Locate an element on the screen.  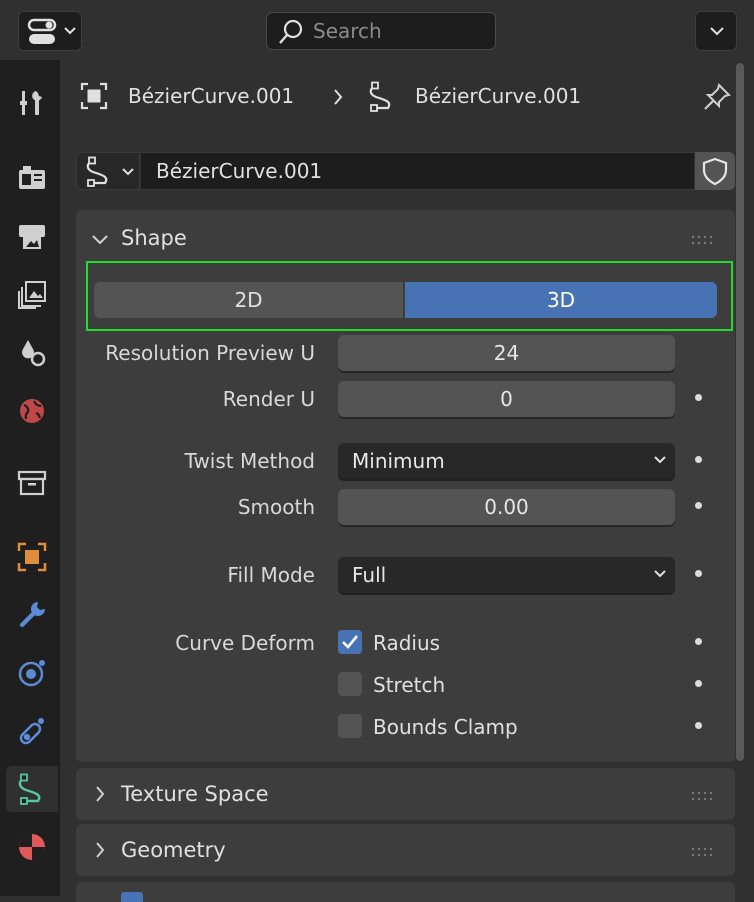
wrench-icon is located at coordinates (32, 615).